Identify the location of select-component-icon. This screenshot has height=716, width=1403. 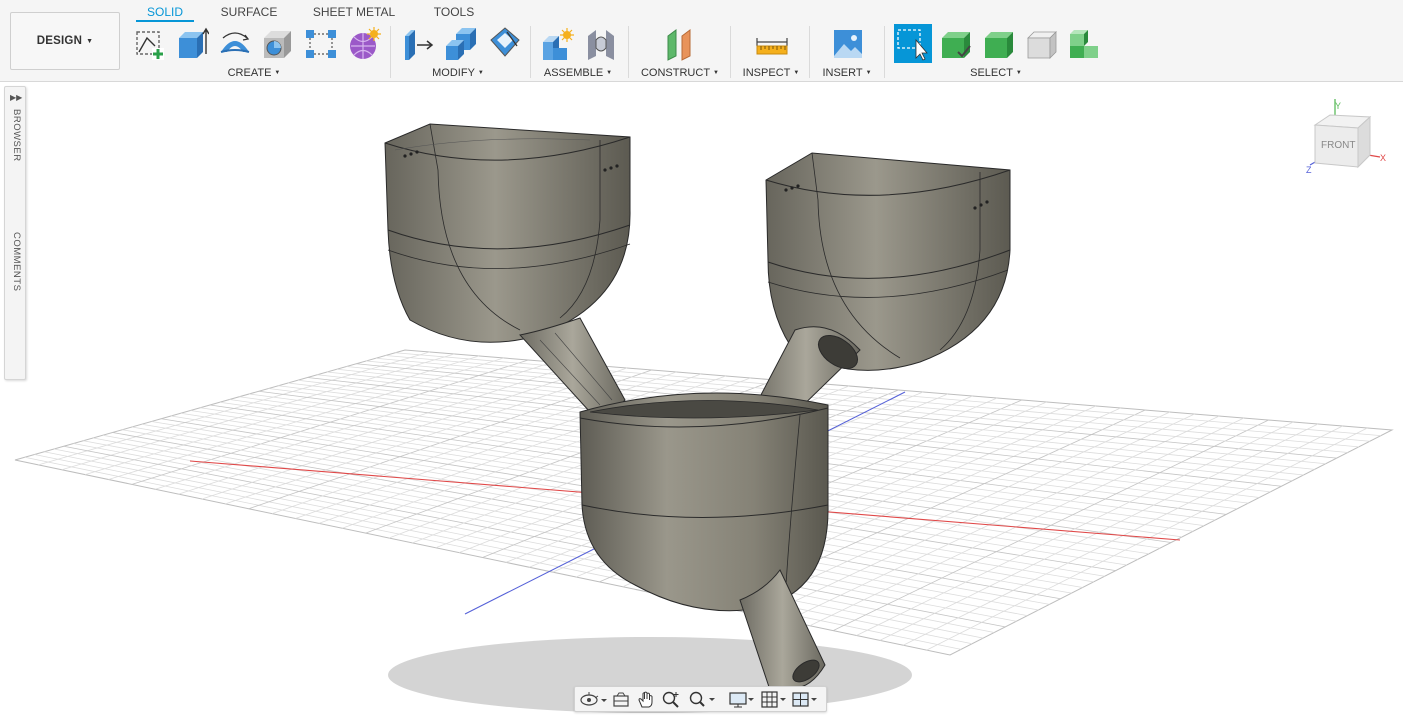
(1043, 44).